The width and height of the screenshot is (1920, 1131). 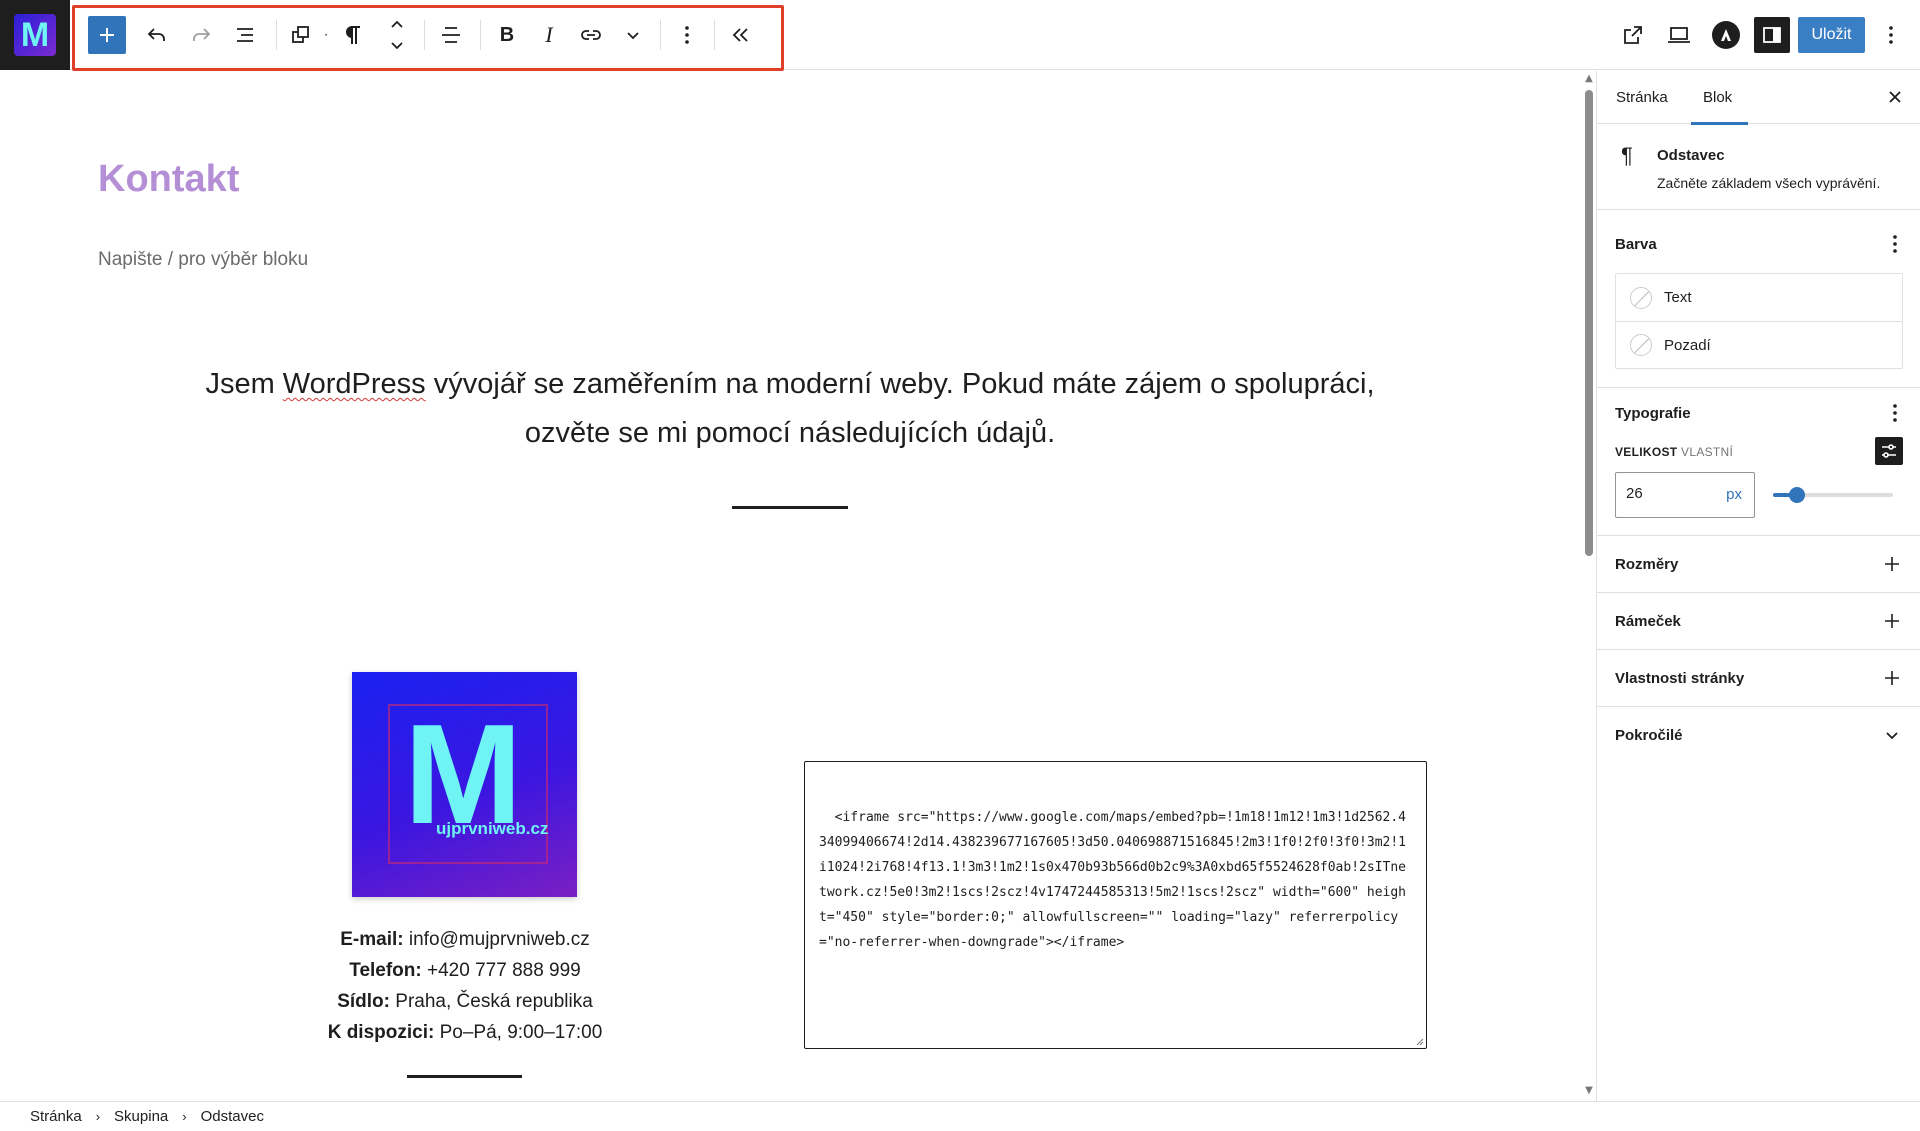 What do you see at coordinates (1589, 323) in the screenshot?
I see `scrollbar-thumb` at bounding box center [1589, 323].